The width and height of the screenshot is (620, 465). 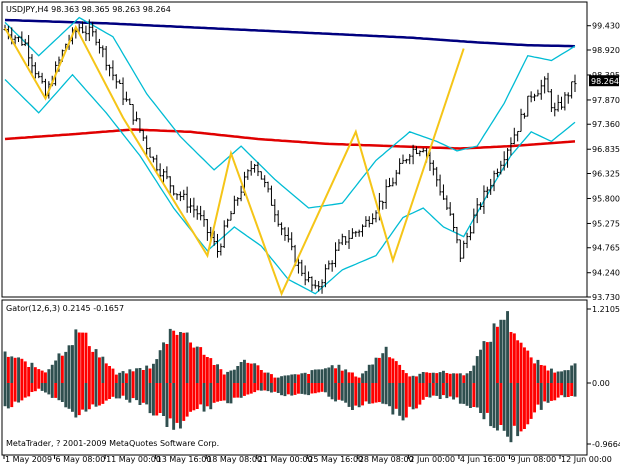 I want to click on price-tick-label: 99.430, so click(x=606, y=26).